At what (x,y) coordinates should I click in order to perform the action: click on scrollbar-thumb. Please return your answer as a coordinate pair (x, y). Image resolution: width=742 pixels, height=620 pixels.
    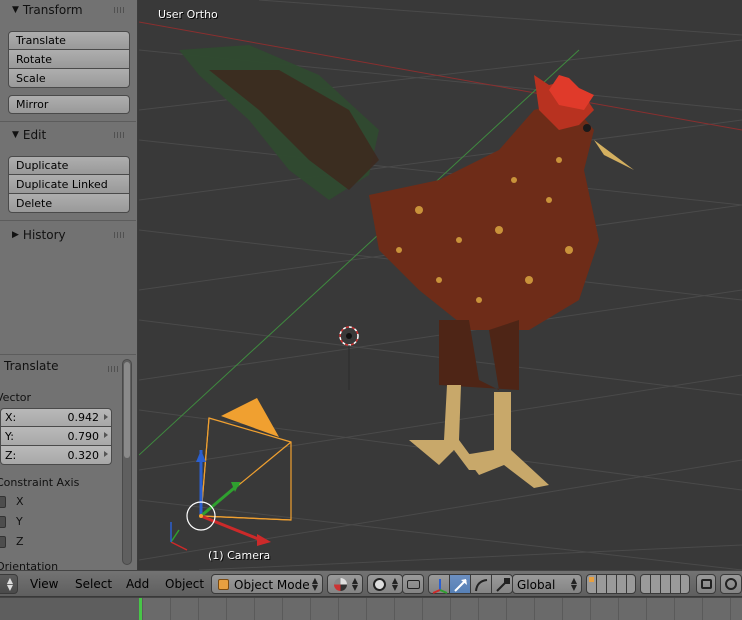
    Looking at the image, I should click on (127, 410).